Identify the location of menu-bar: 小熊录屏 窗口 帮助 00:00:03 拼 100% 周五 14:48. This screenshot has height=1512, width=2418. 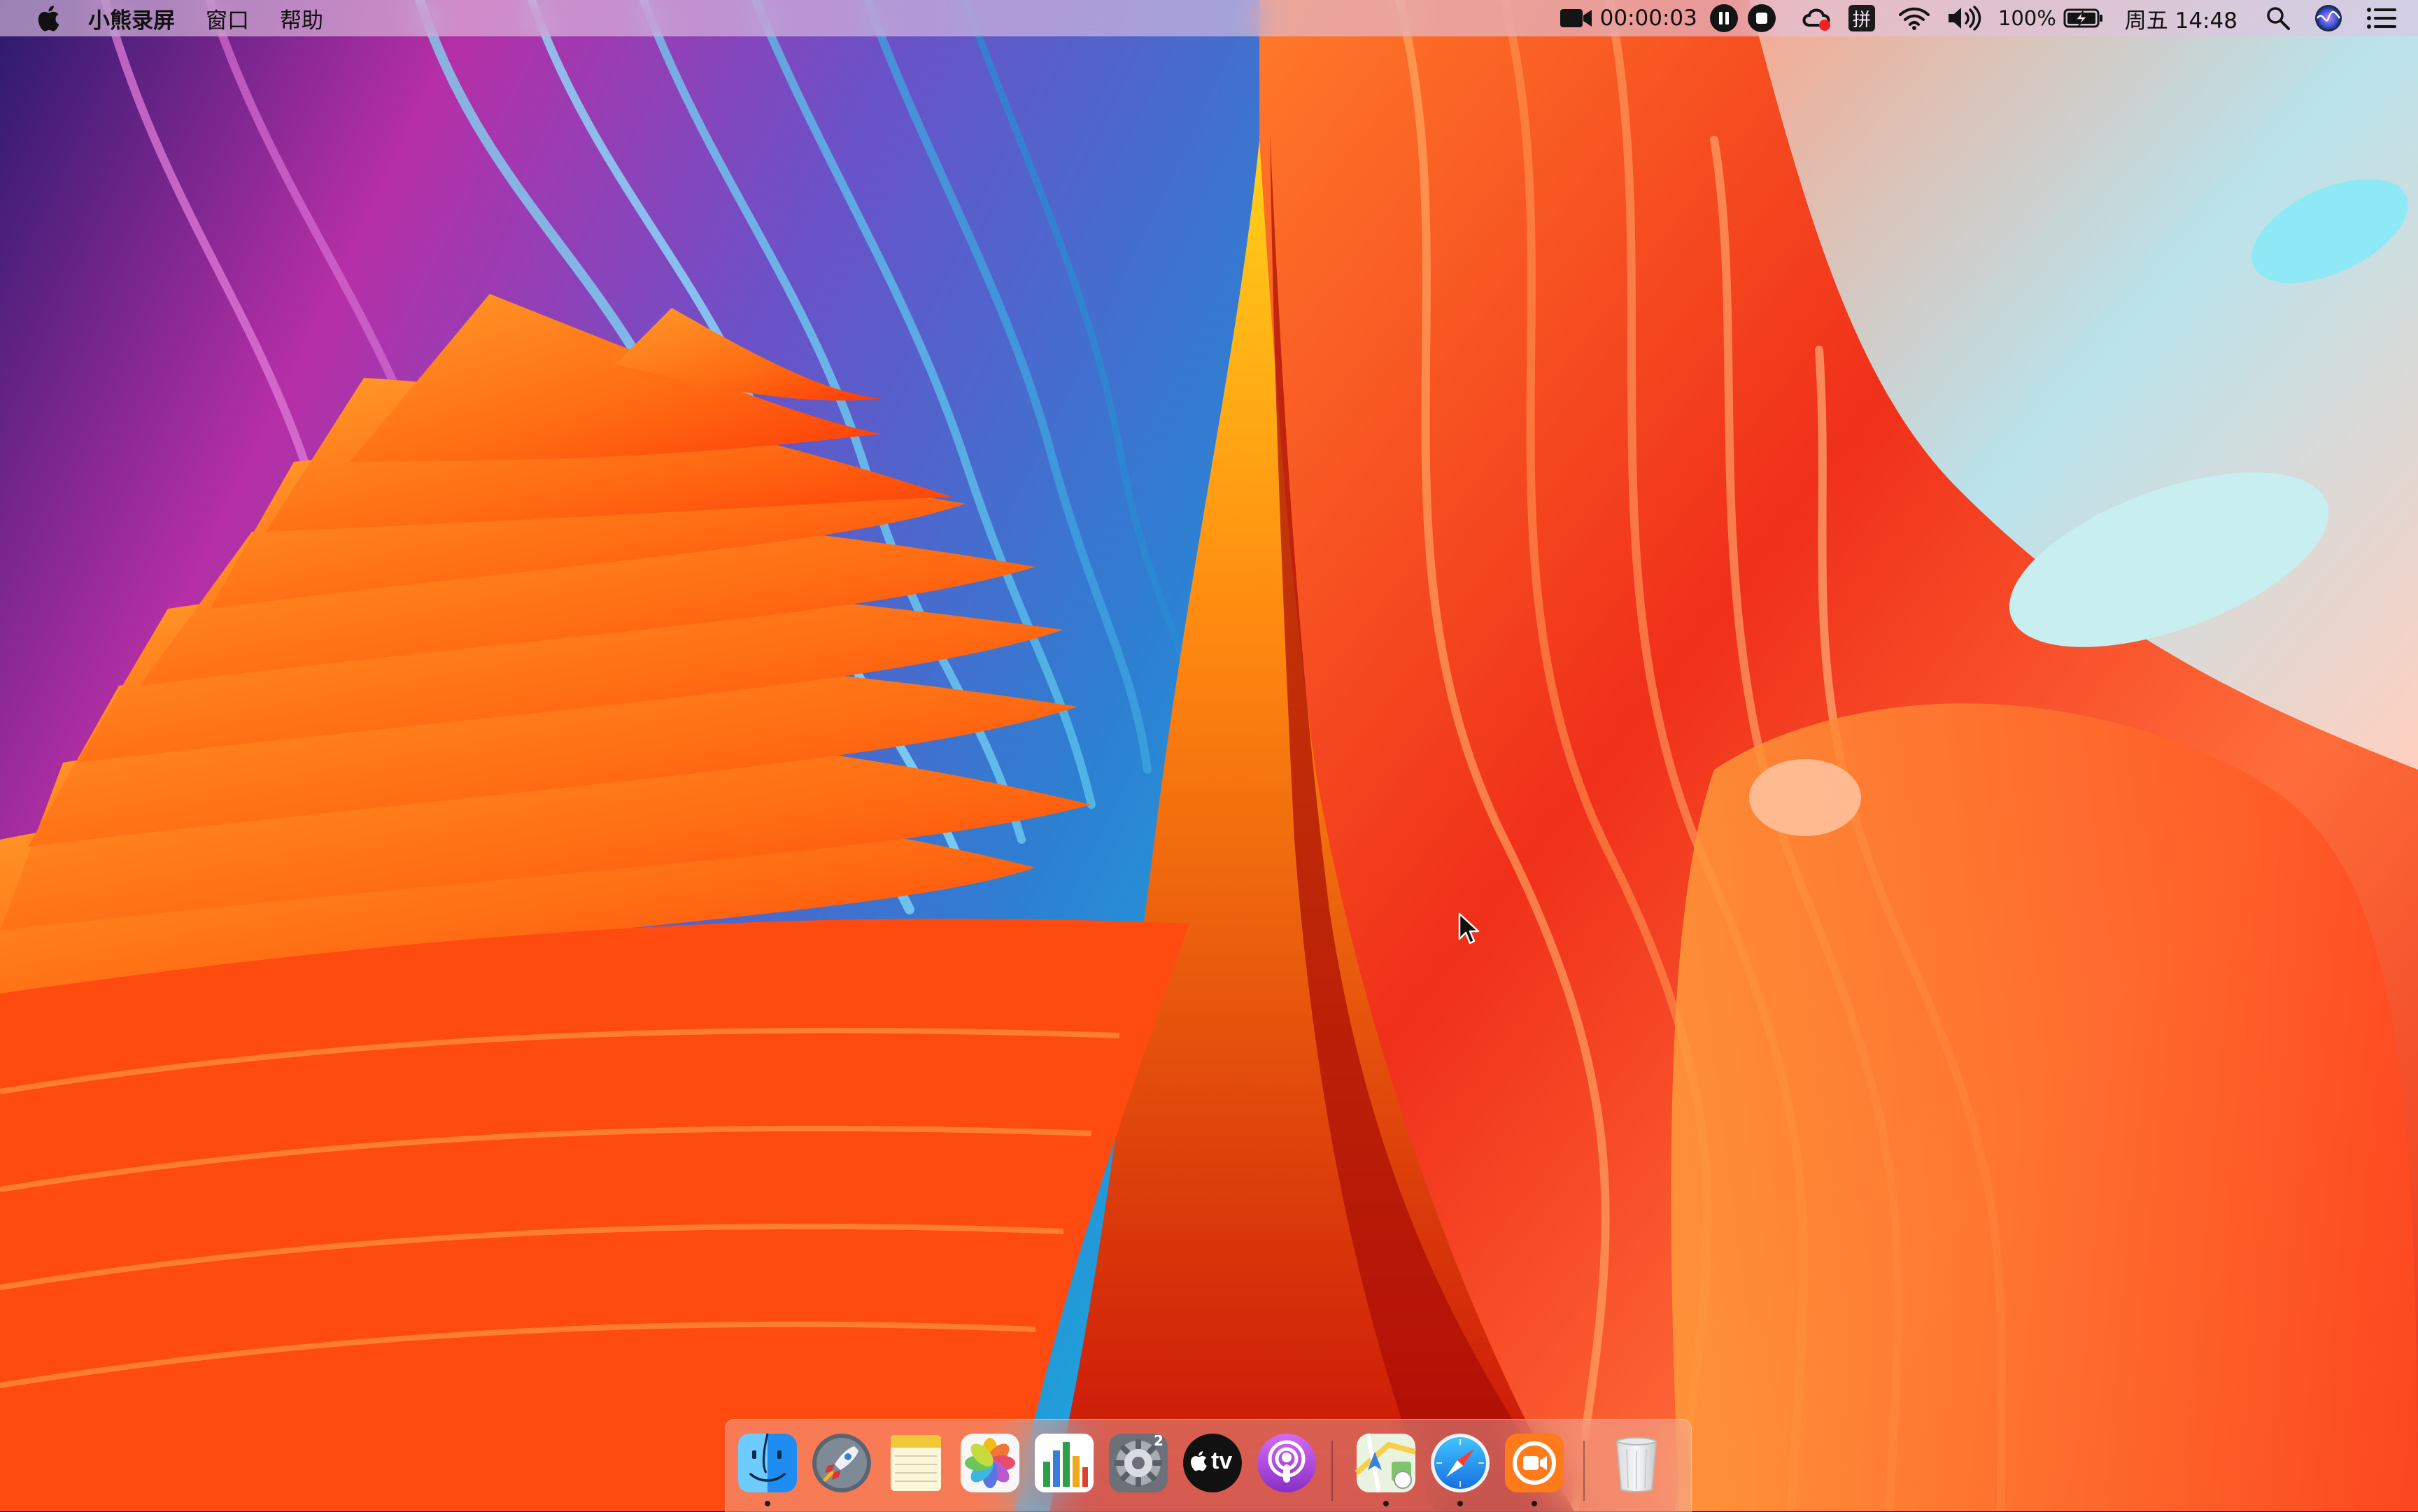
(1209, 18).